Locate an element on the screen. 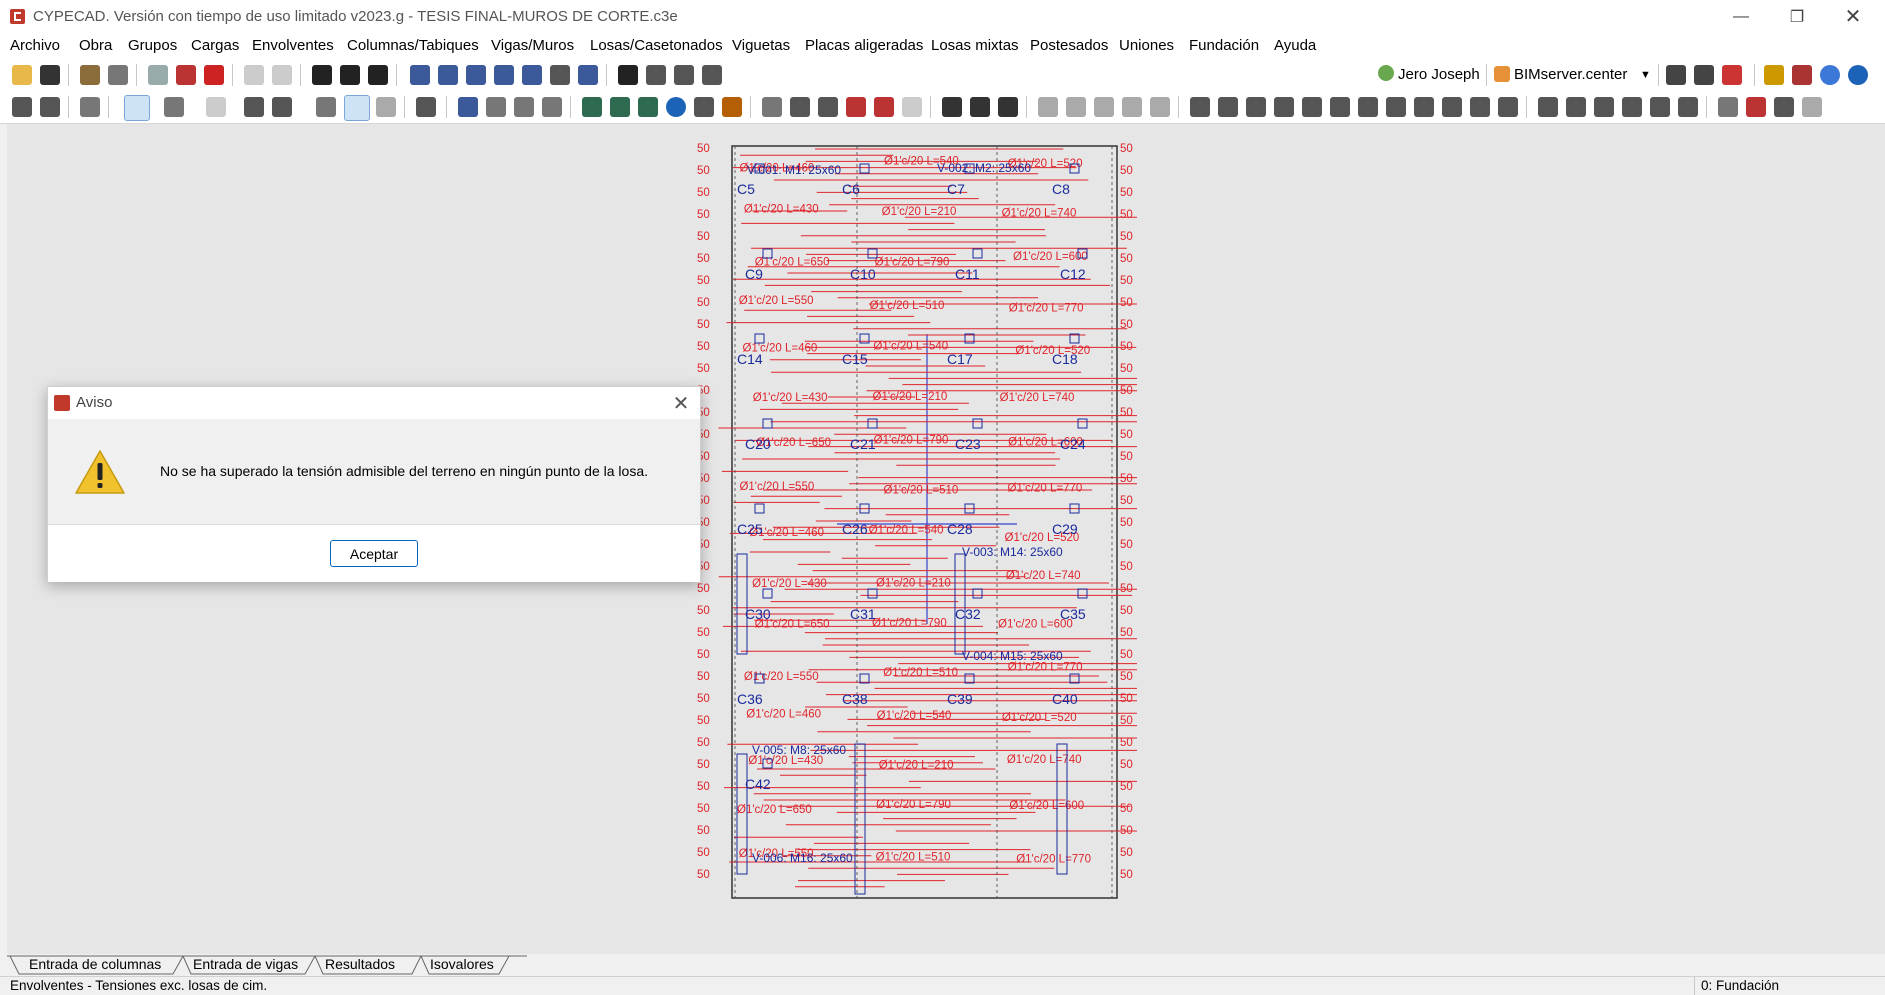  beam-icon is located at coordinates (468, 107).